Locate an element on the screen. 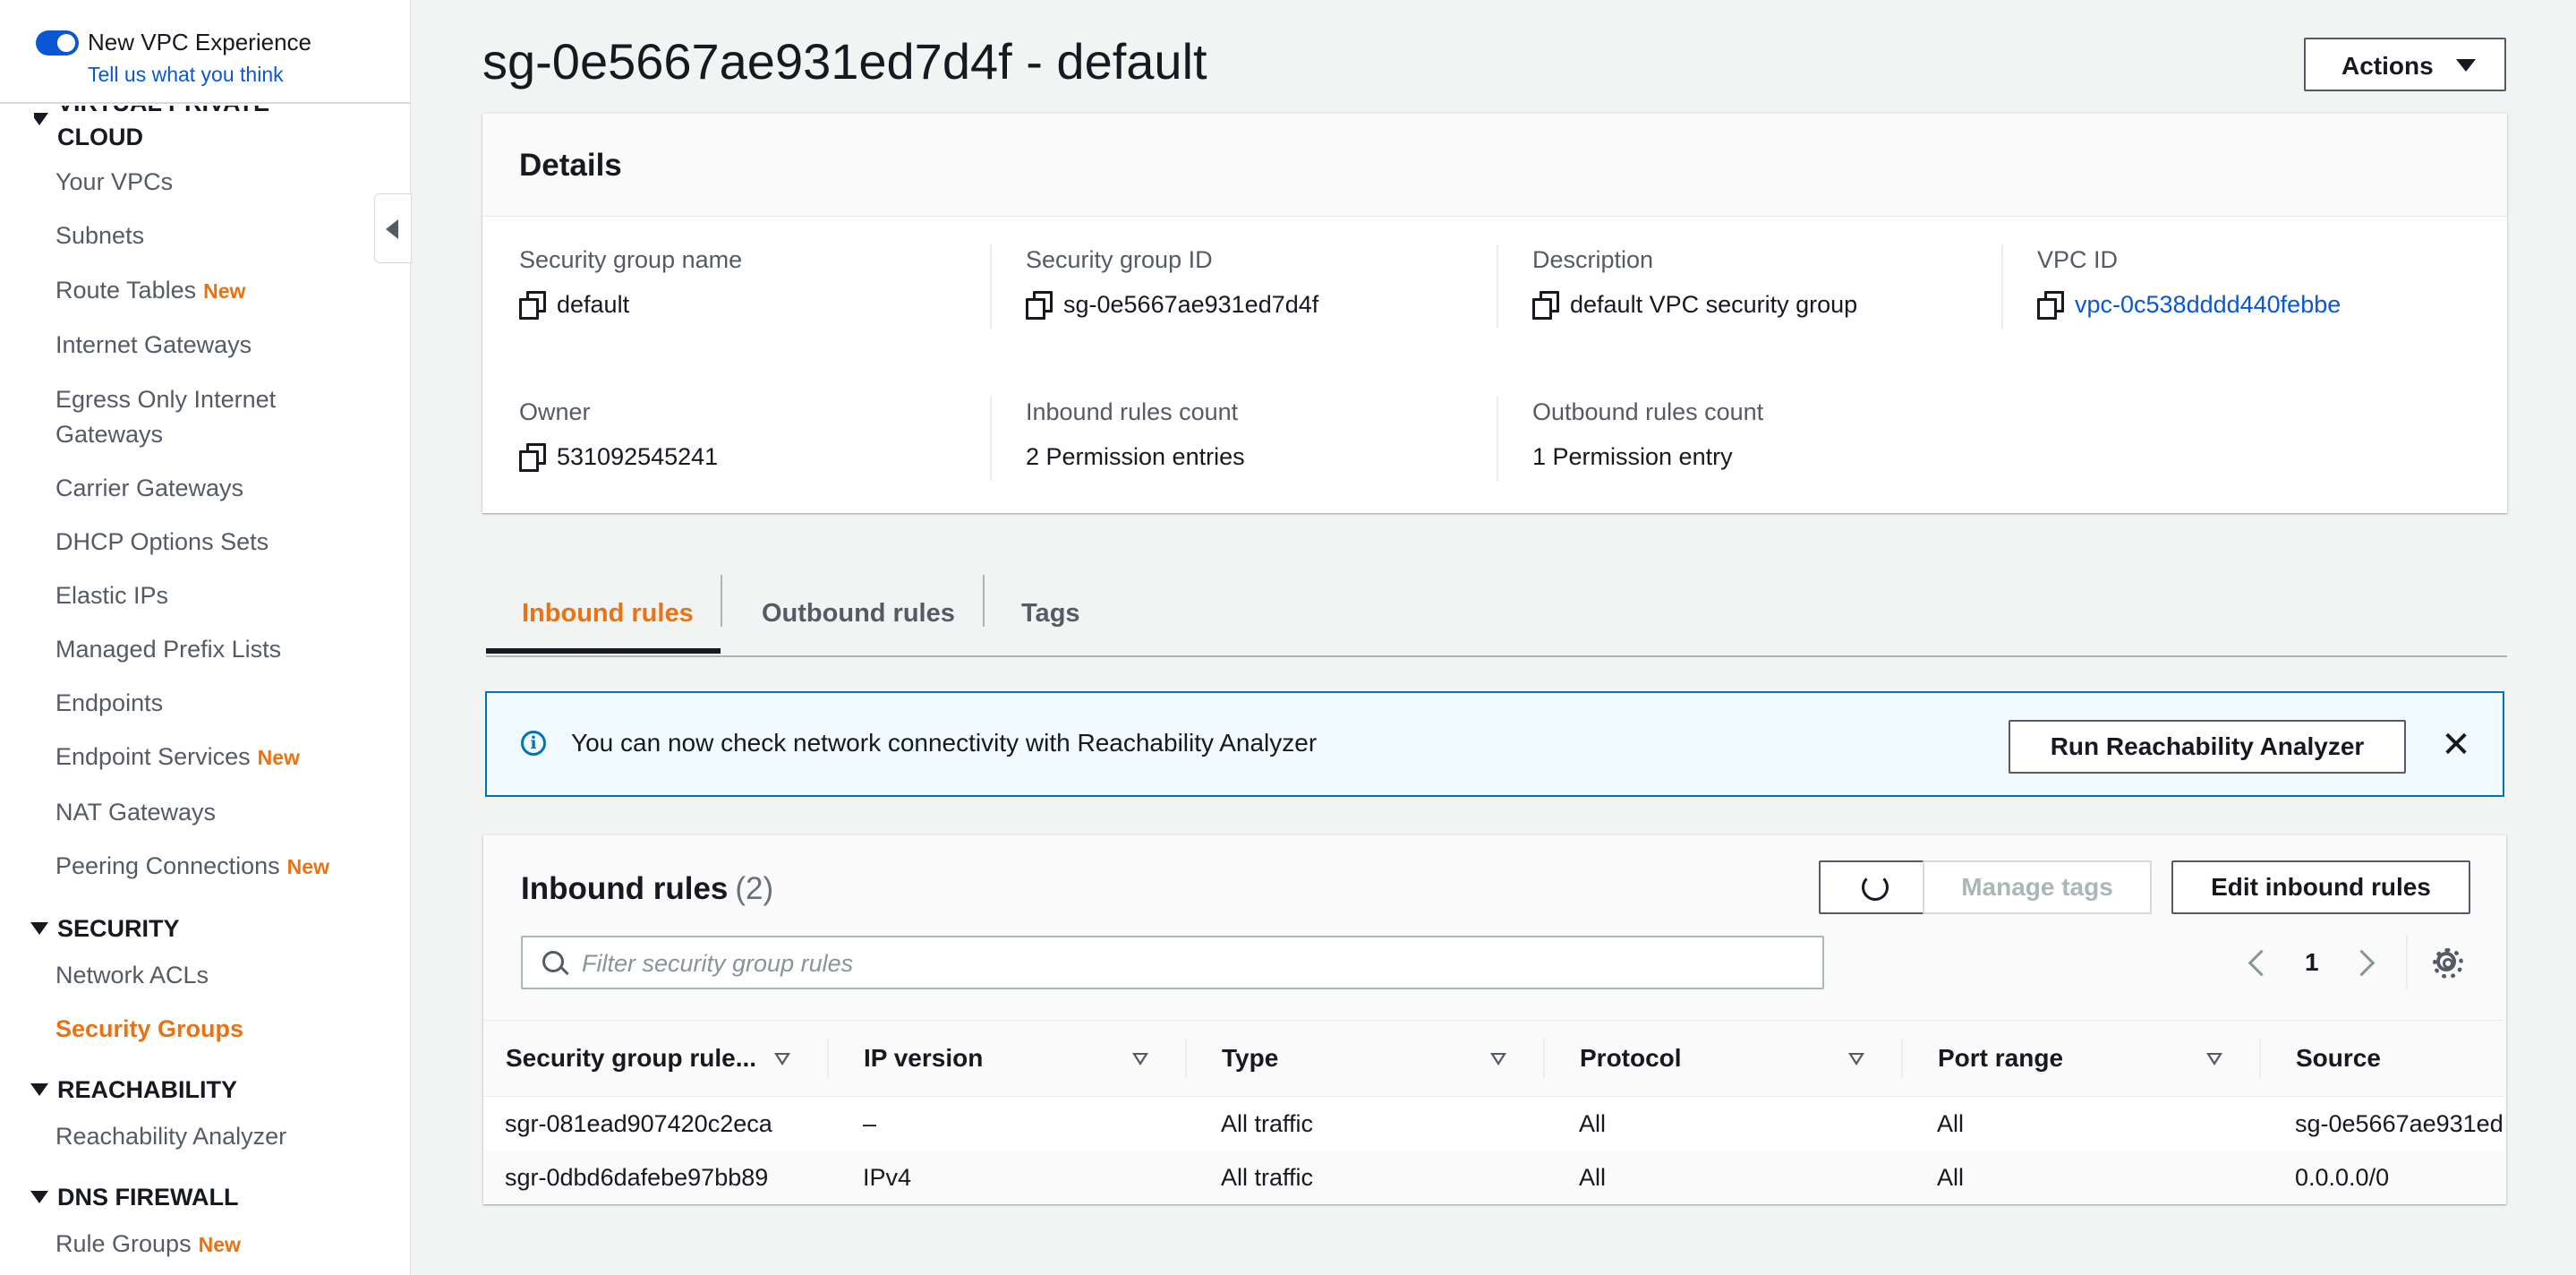  rules-title: Inbound rules (2) is located at coordinates (647, 888).